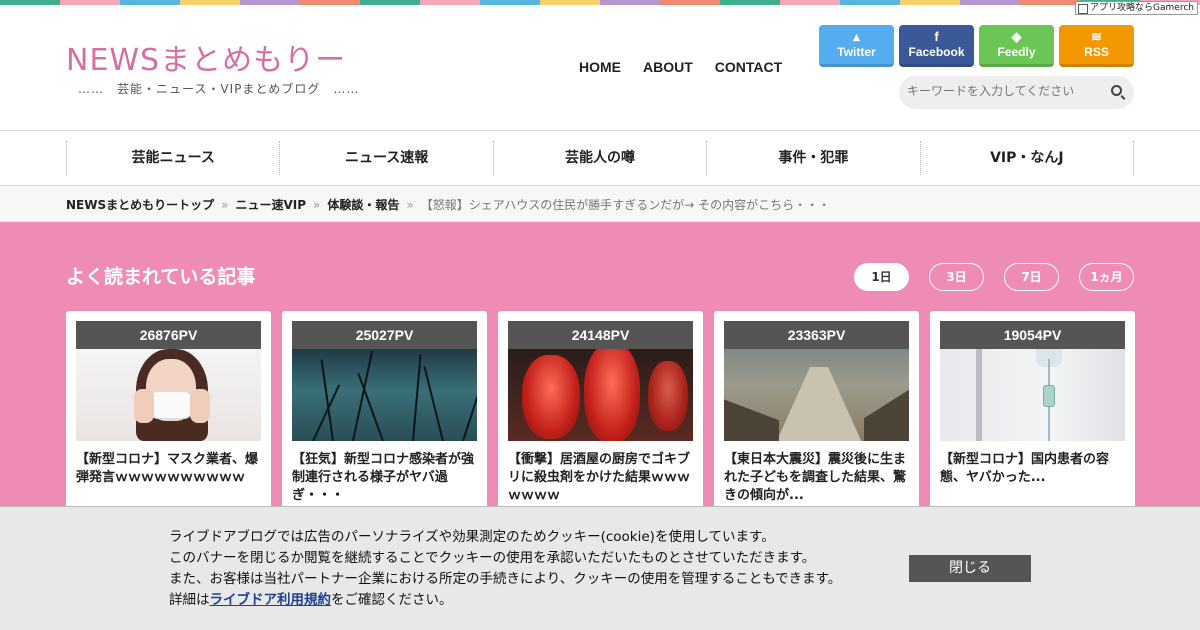 Image resolution: width=1200 pixels, height=630 pixels. Describe the element at coordinates (384, 335) in the screenshot. I see `pageview-badge: 25027PV` at that location.